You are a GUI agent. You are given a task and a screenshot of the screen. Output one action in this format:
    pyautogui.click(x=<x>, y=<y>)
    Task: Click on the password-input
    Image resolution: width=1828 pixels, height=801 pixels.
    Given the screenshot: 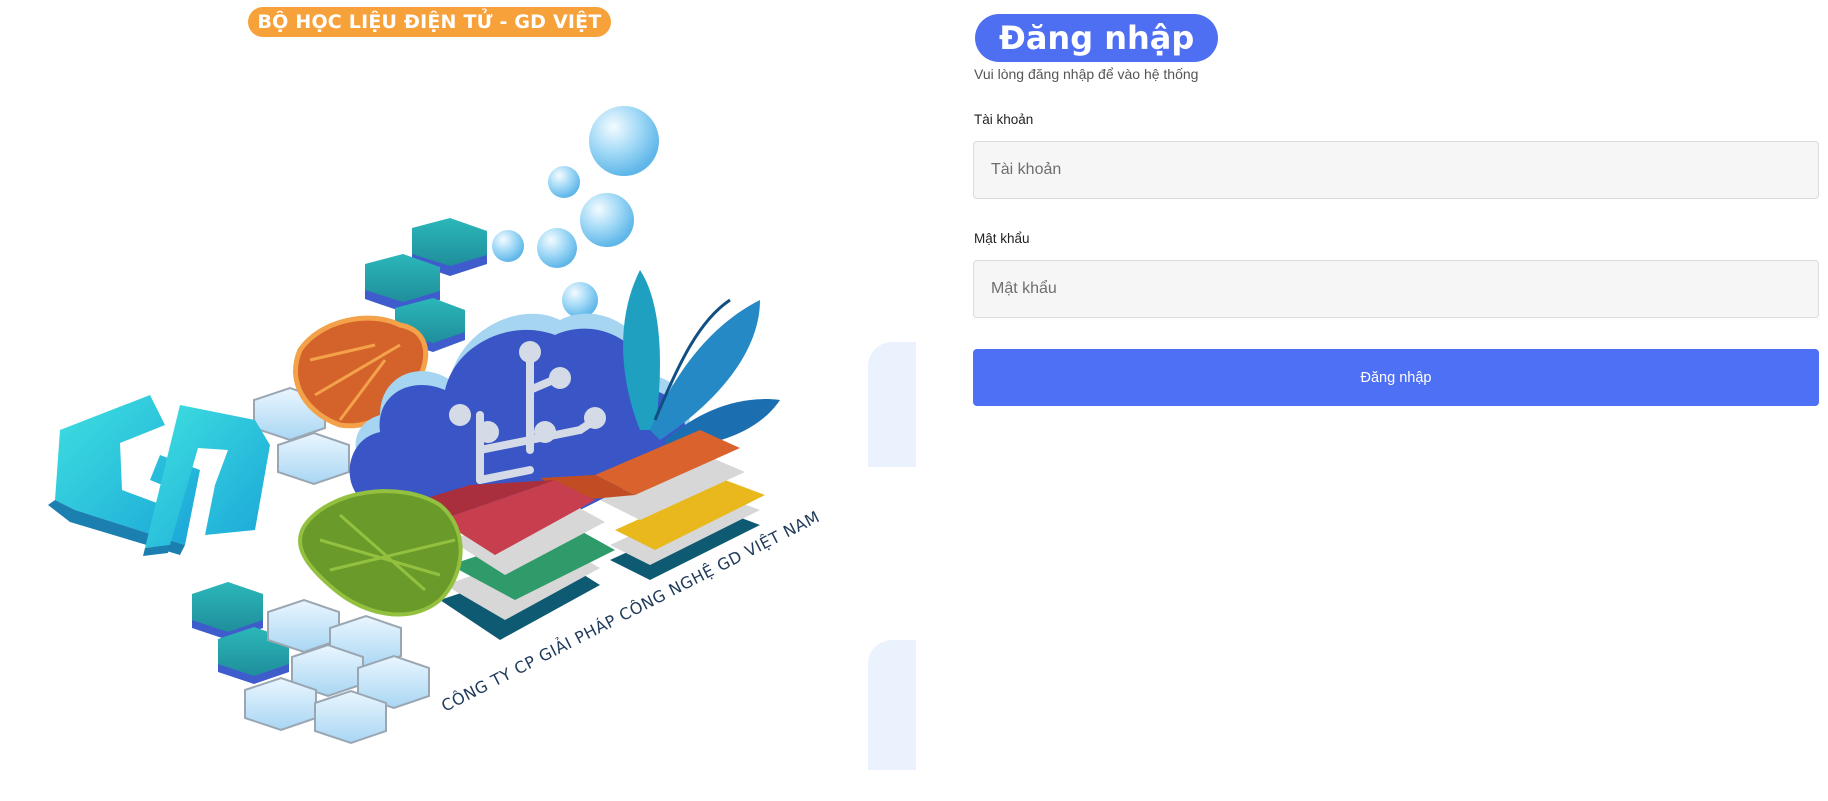 What is the action you would take?
    pyautogui.click(x=1396, y=289)
    